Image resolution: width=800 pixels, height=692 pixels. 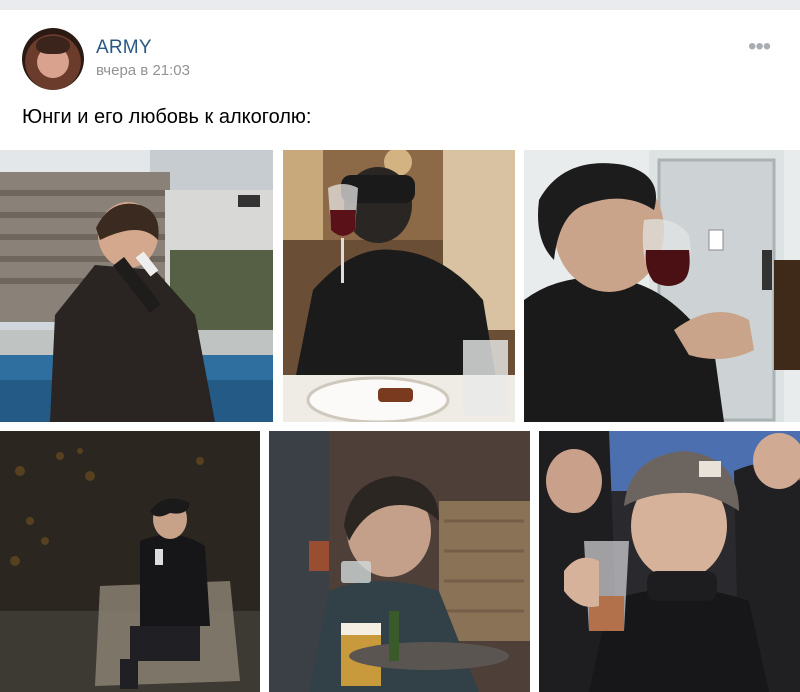 What do you see at coordinates (130, 561) in the screenshot?
I see `photo-garden-chair` at bounding box center [130, 561].